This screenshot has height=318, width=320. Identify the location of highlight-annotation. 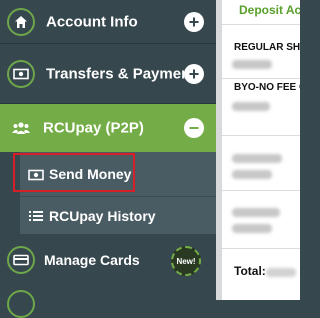
(74, 172).